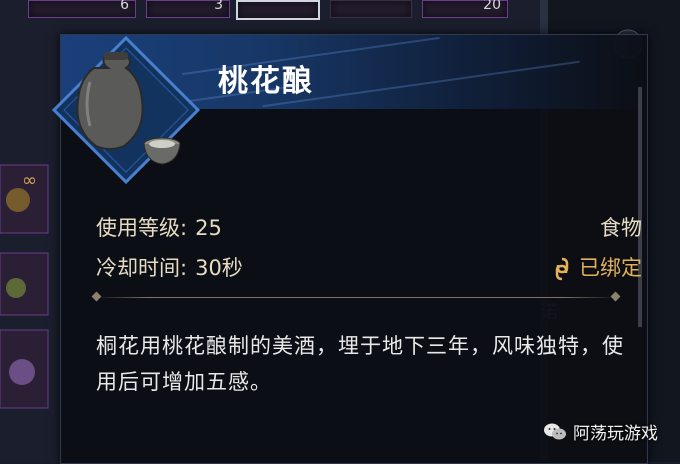 The width and height of the screenshot is (680, 464). I want to click on watermark: 阿荡玩游戏, so click(600, 431).